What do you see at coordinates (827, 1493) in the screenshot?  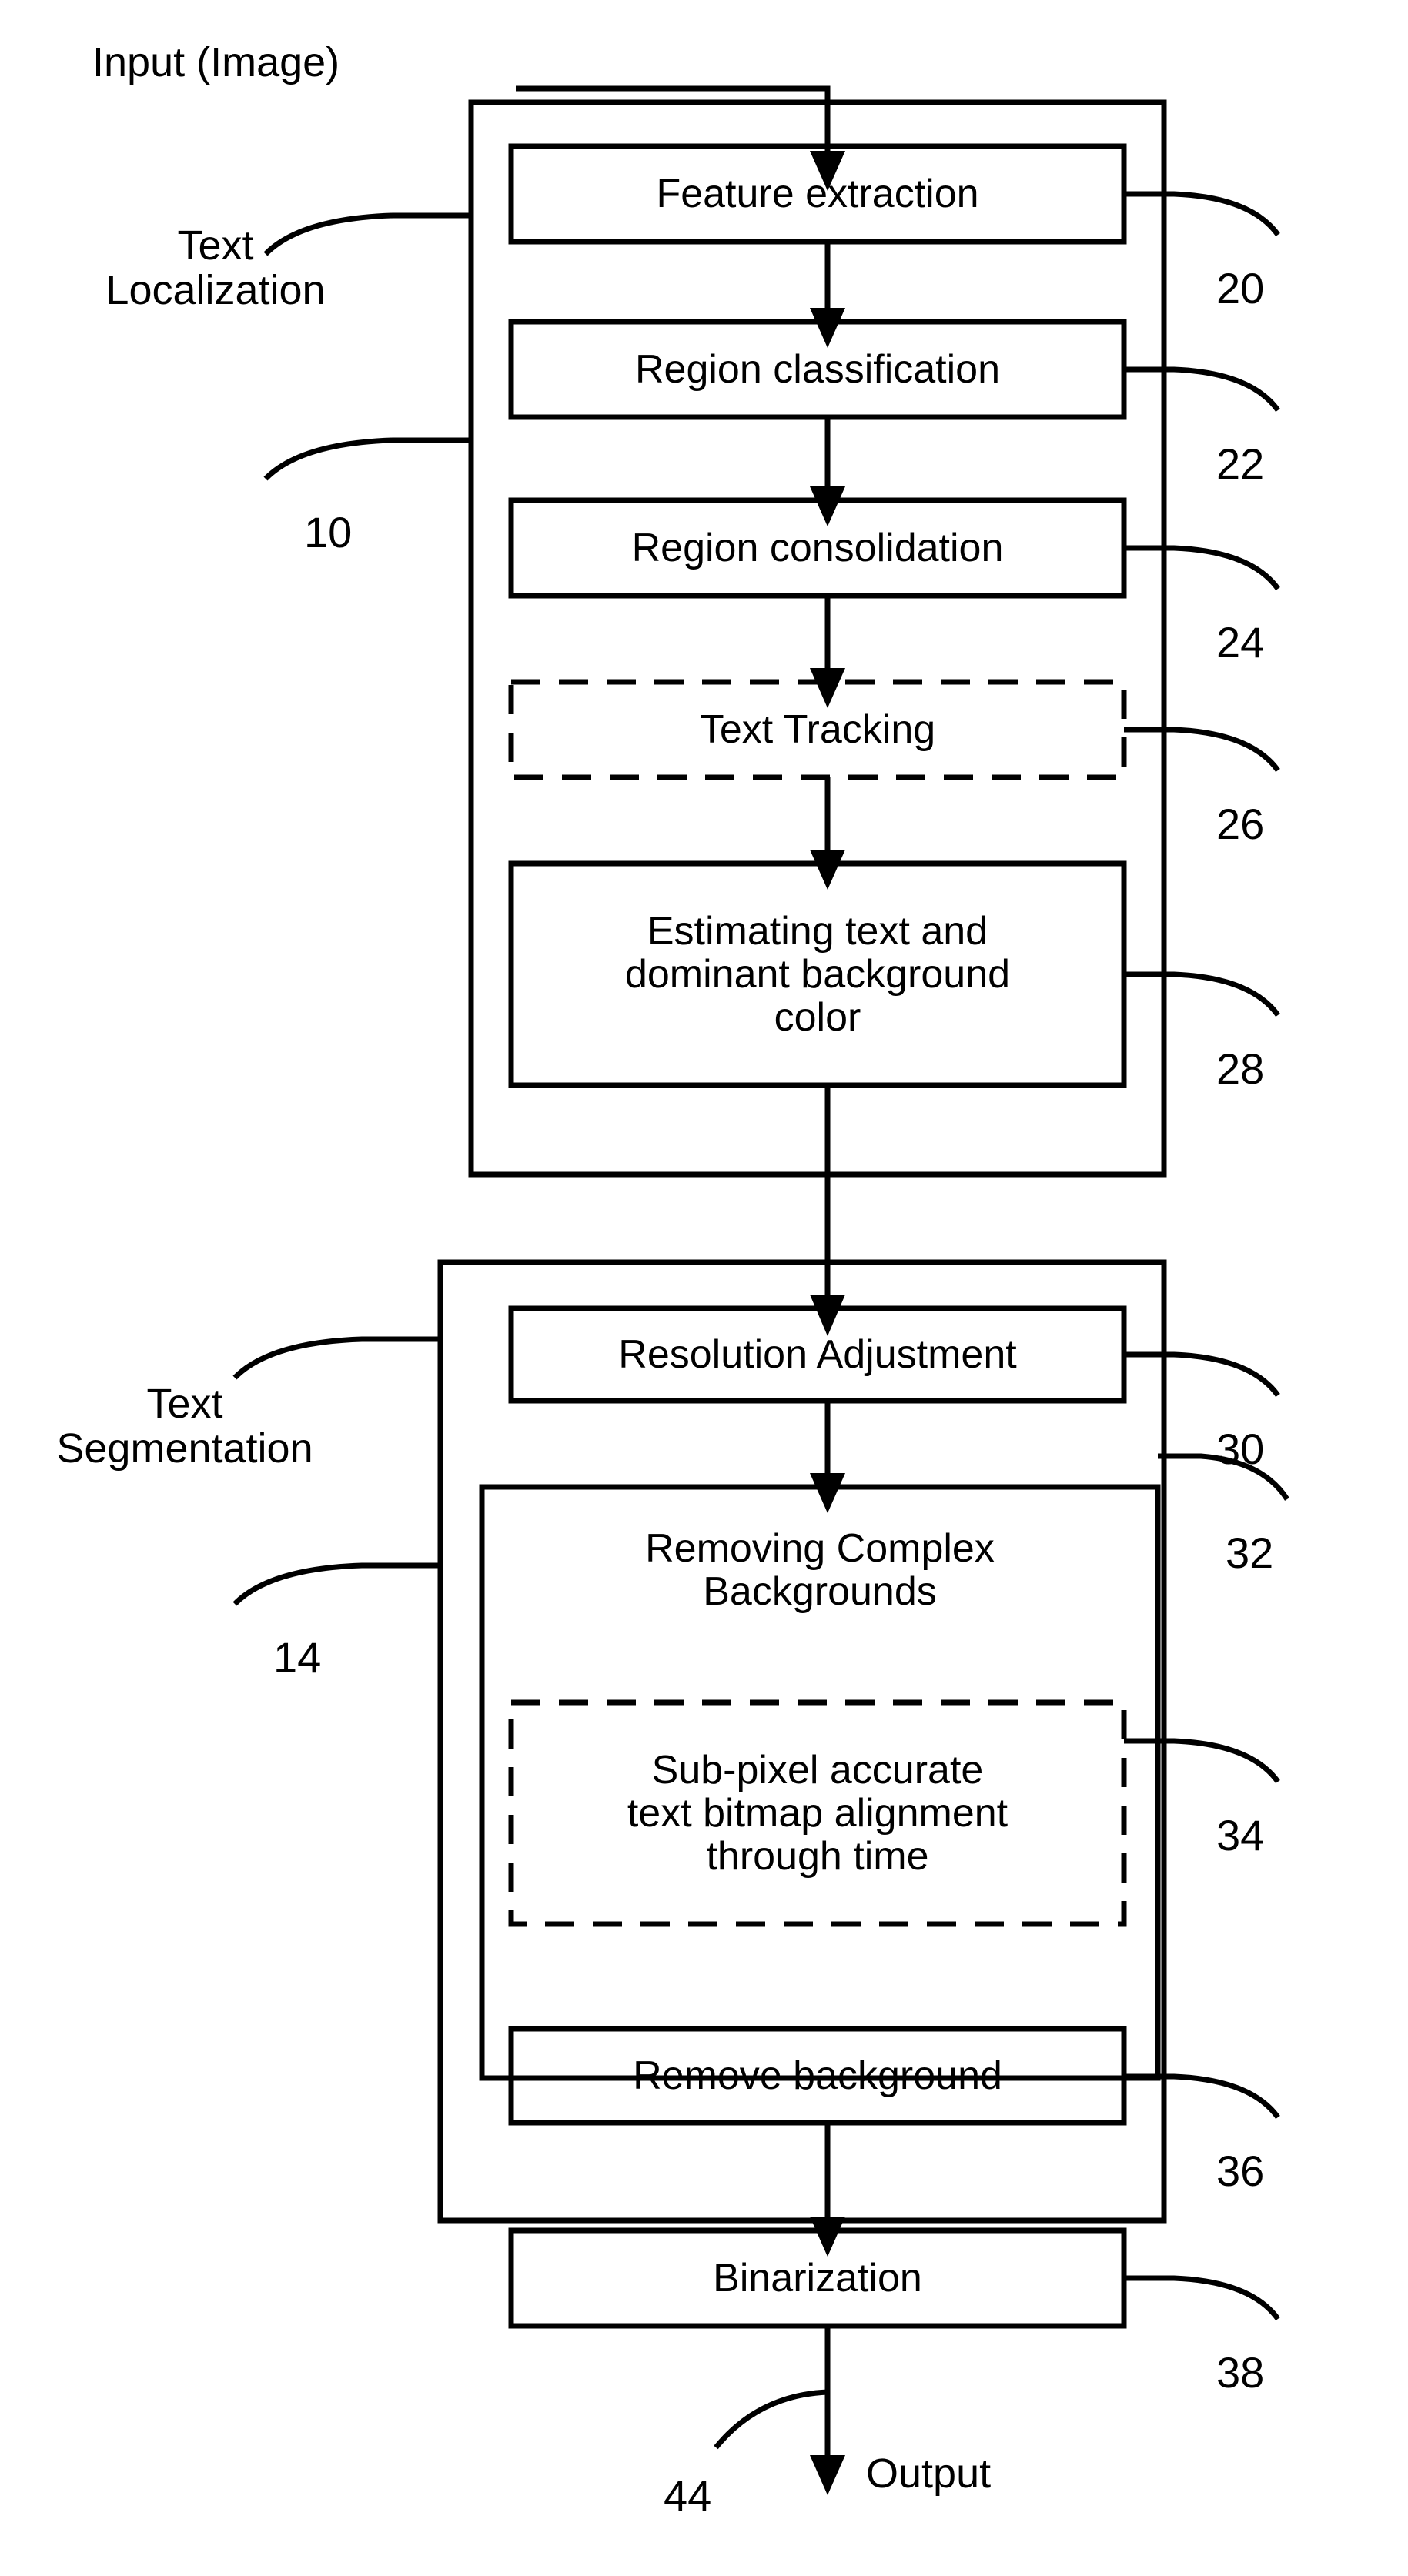 I see `arrowhead-res-to-rcb` at bounding box center [827, 1493].